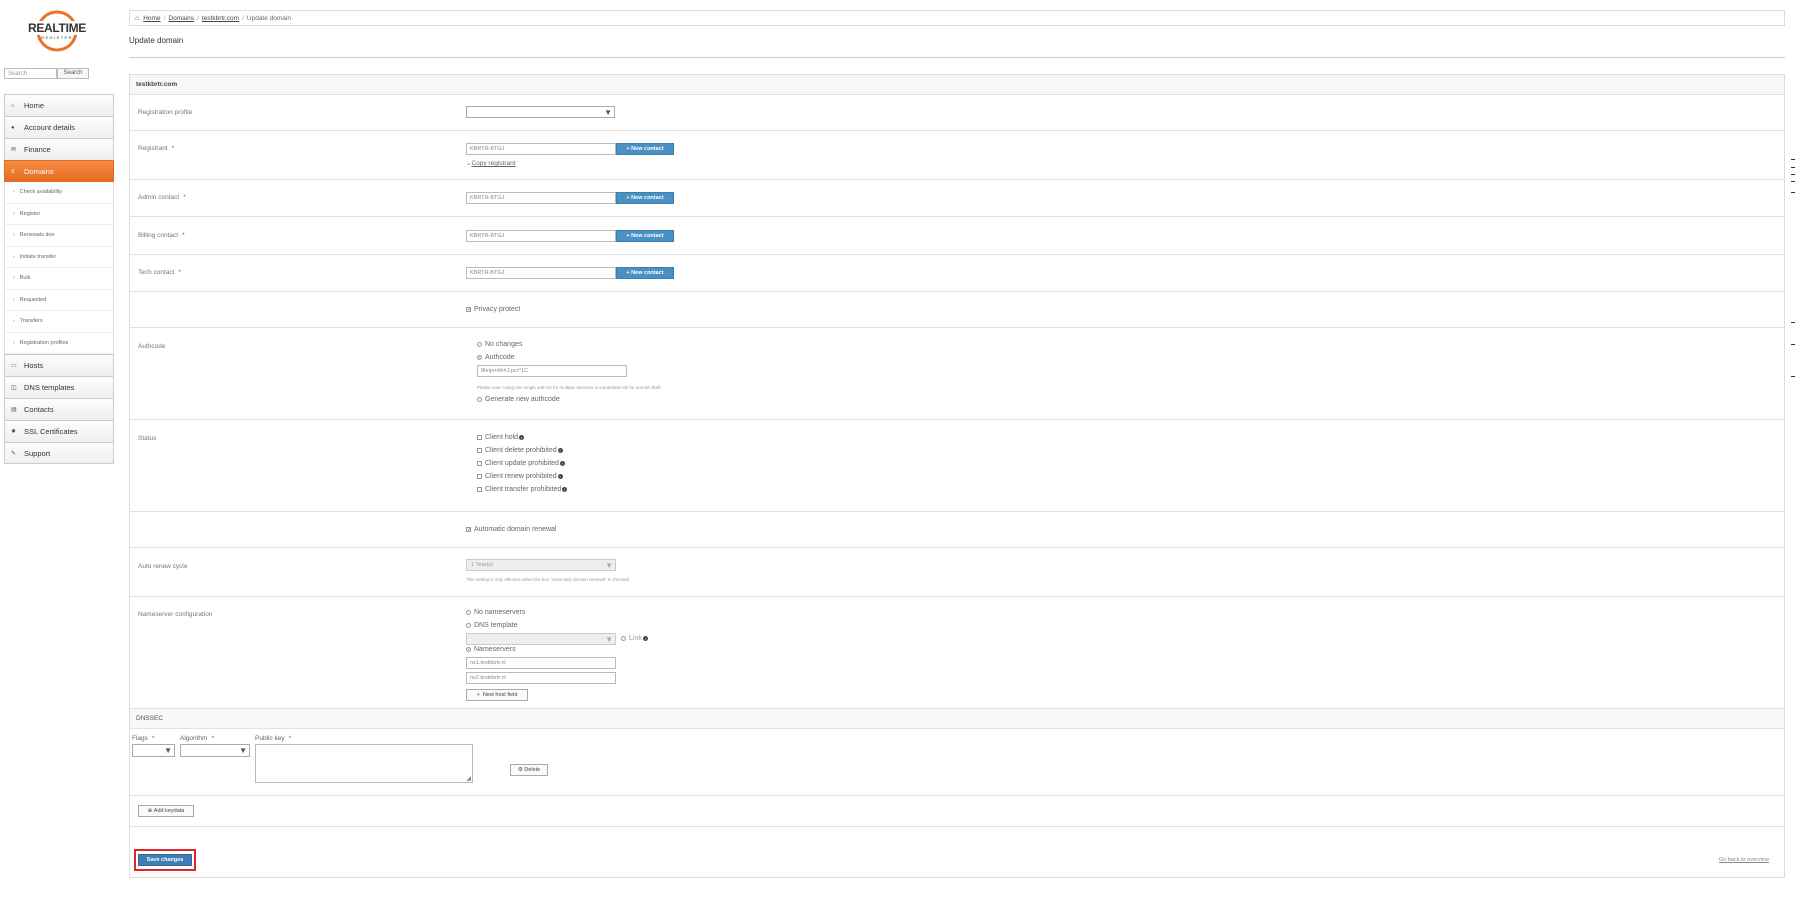 This screenshot has height=898, width=1795. What do you see at coordinates (14, 150) in the screenshot?
I see `envelope-icon: ✉` at bounding box center [14, 150].